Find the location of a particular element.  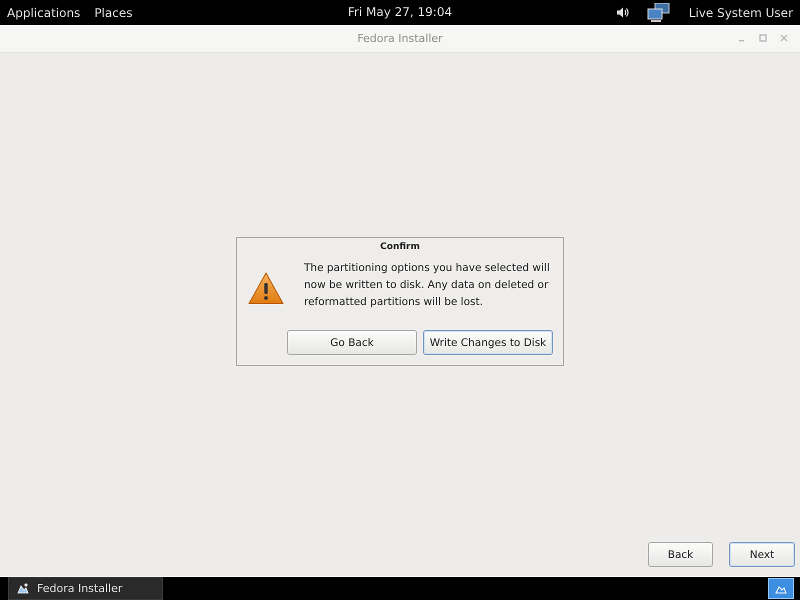

menu-item: Applications is located at coordinates (43, 13).